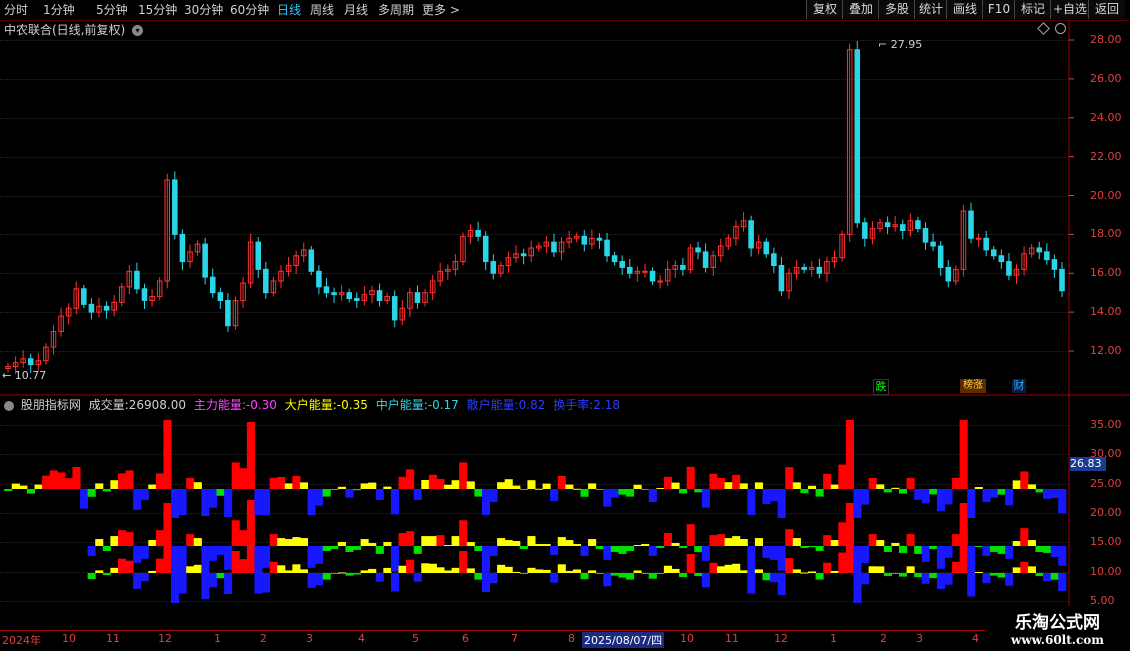 Image resolution: width=1130 pixels, height=651 pixels. Describe the element at coordinates (30, 375) in the screenshot. I see `low-price-value: 10.77` at that location.